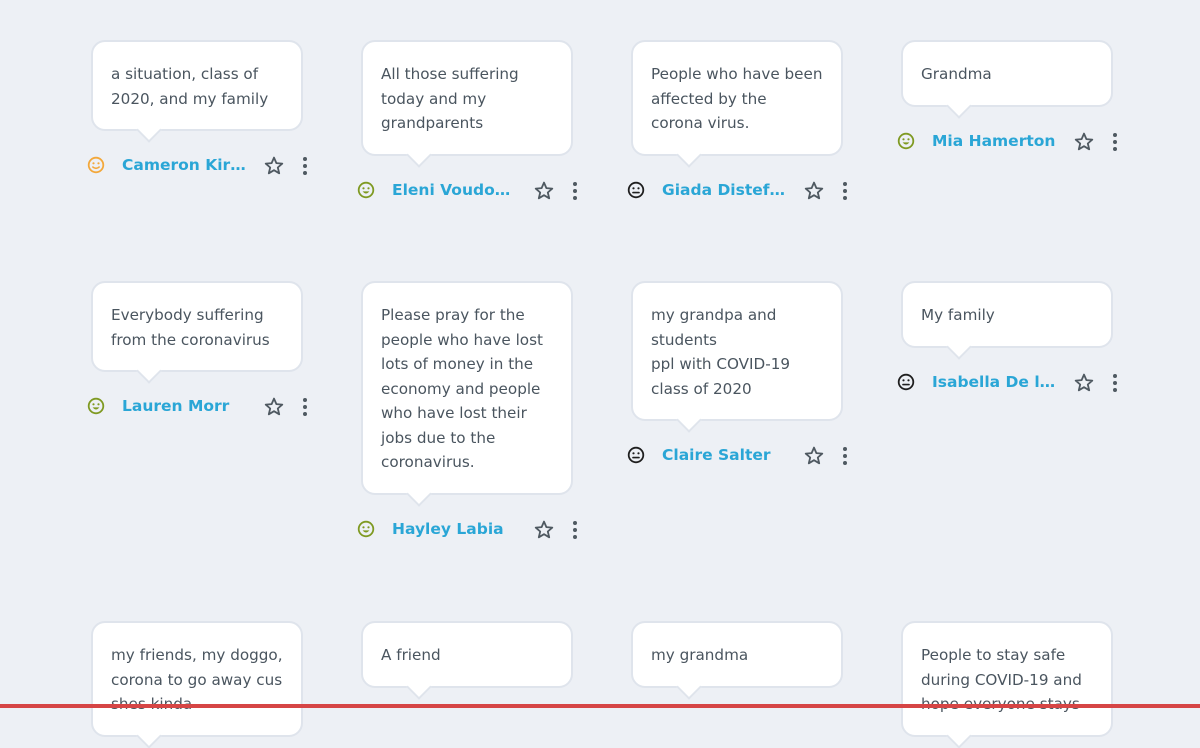 This screenshot has width=1200, height=748. Describe the element at coordinates (600, 706) in the screenshot. I see `bottom-accent-bar` at that location.